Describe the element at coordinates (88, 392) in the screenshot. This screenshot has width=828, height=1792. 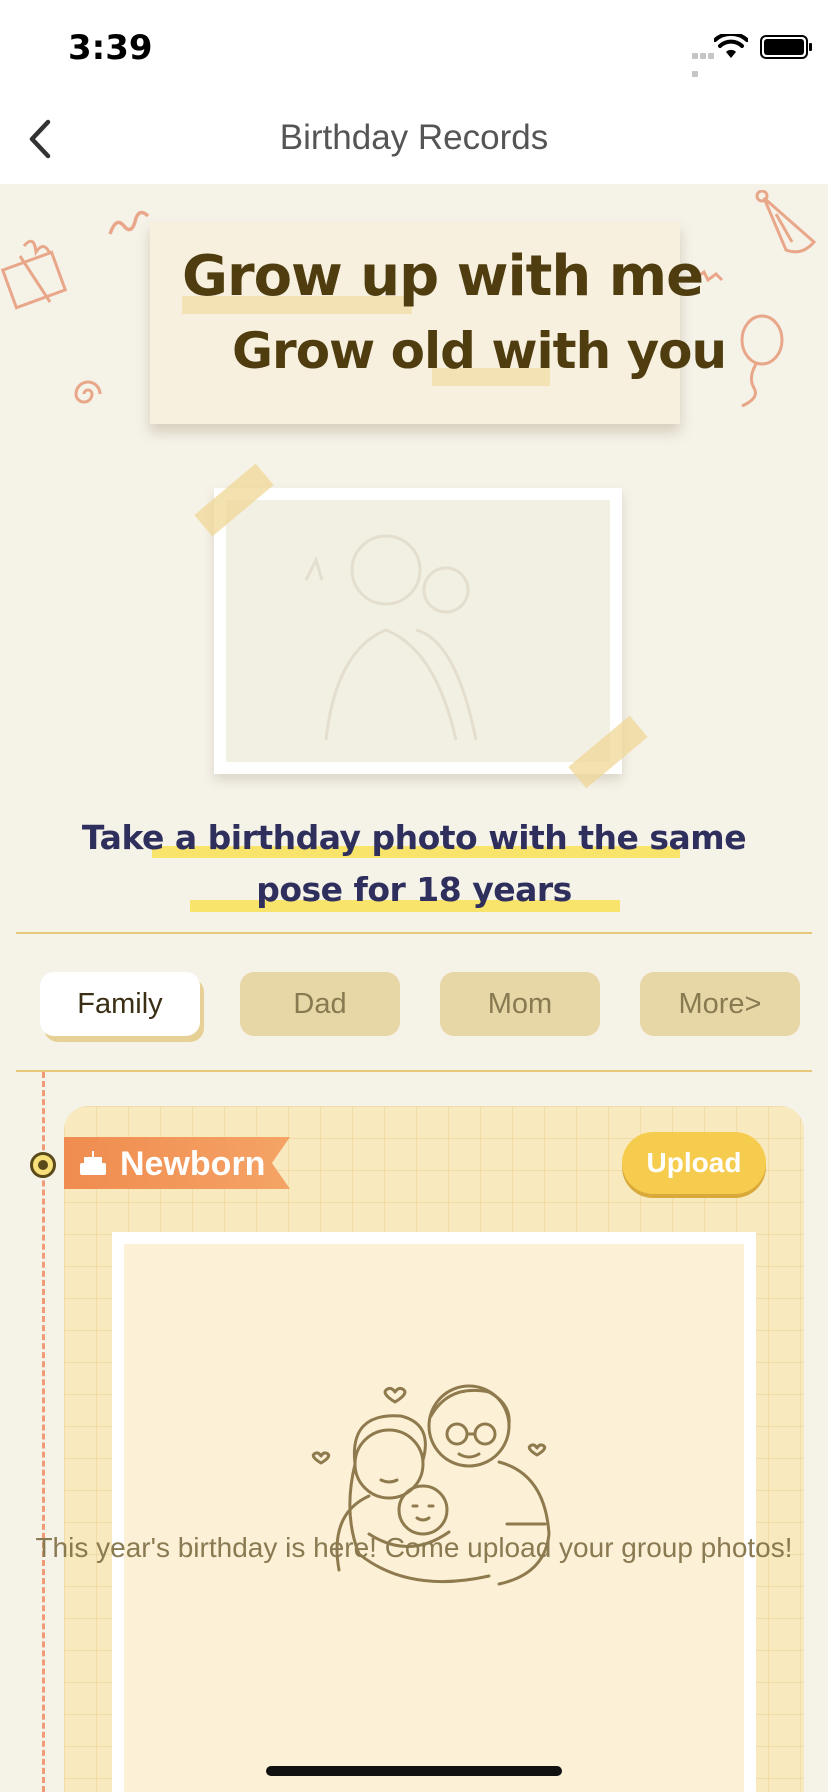
I see `swirl-icon` at that location.